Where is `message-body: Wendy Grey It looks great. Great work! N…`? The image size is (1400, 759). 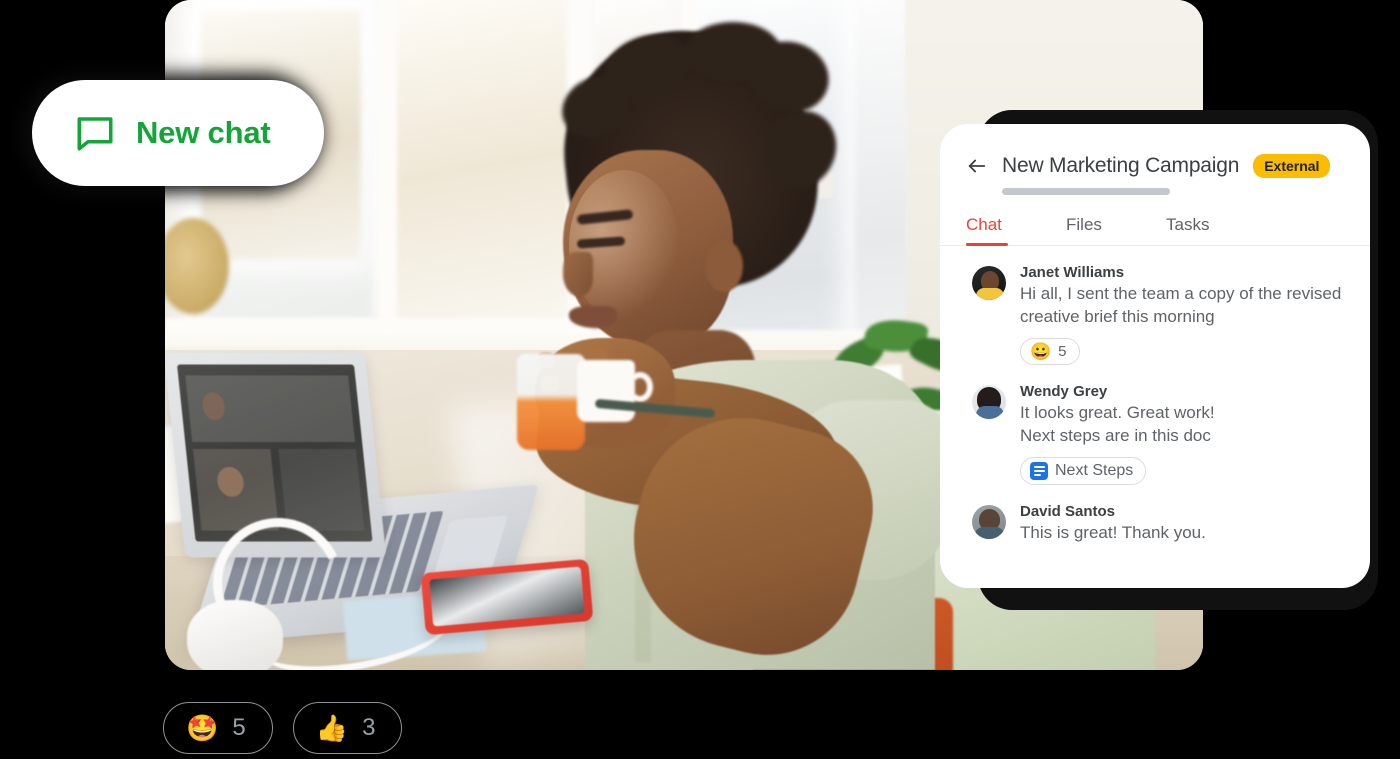
message-body: Wendy Grey It looks great. Great work! N… is located at coordinates (1184, 434).